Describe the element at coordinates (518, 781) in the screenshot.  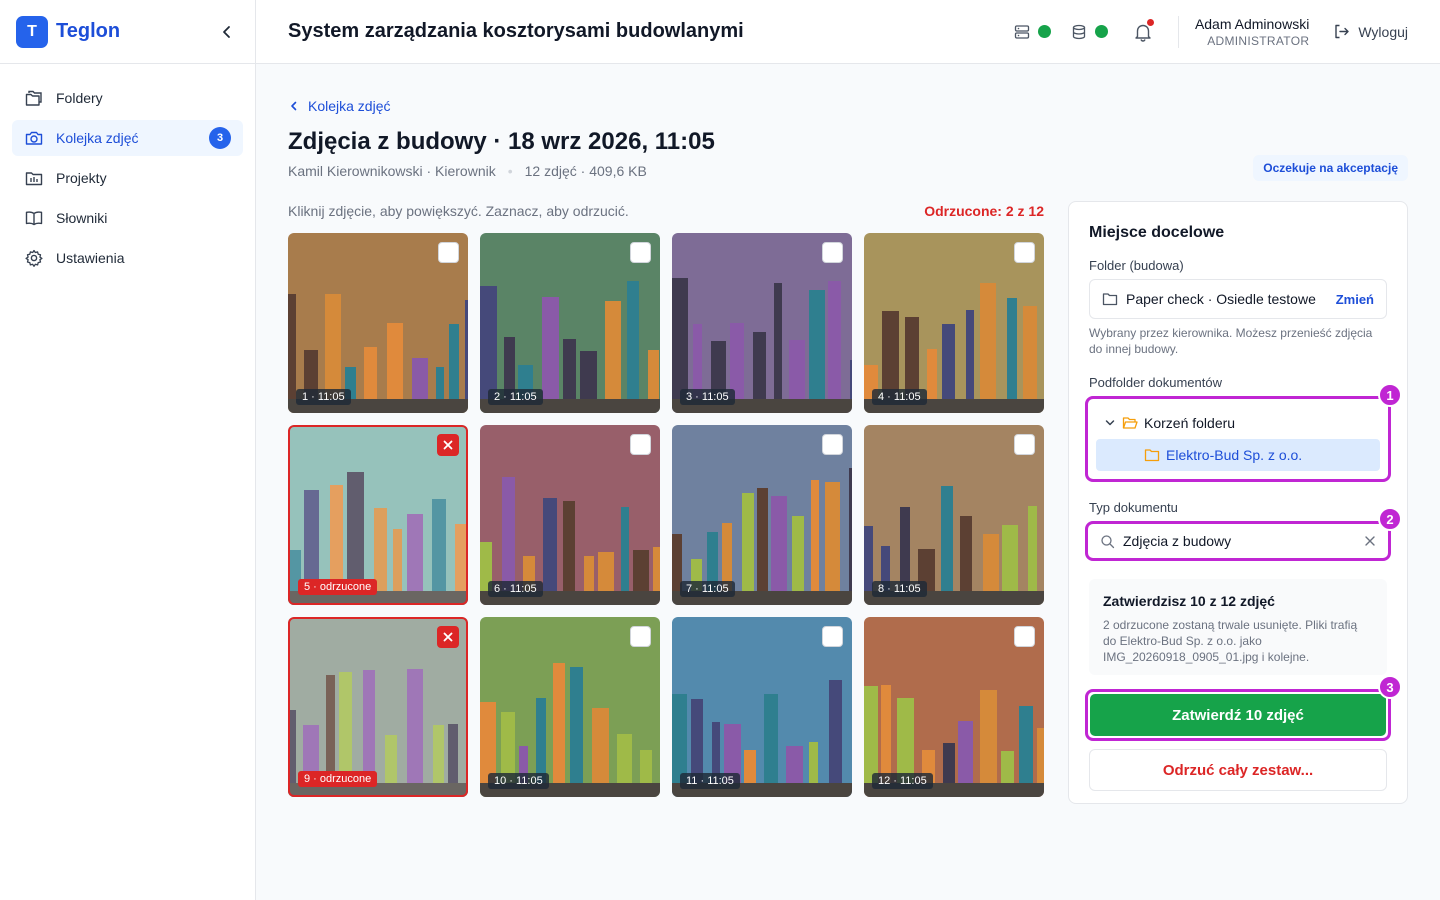
I see `photo-label: 10 · 11:05` at that location.